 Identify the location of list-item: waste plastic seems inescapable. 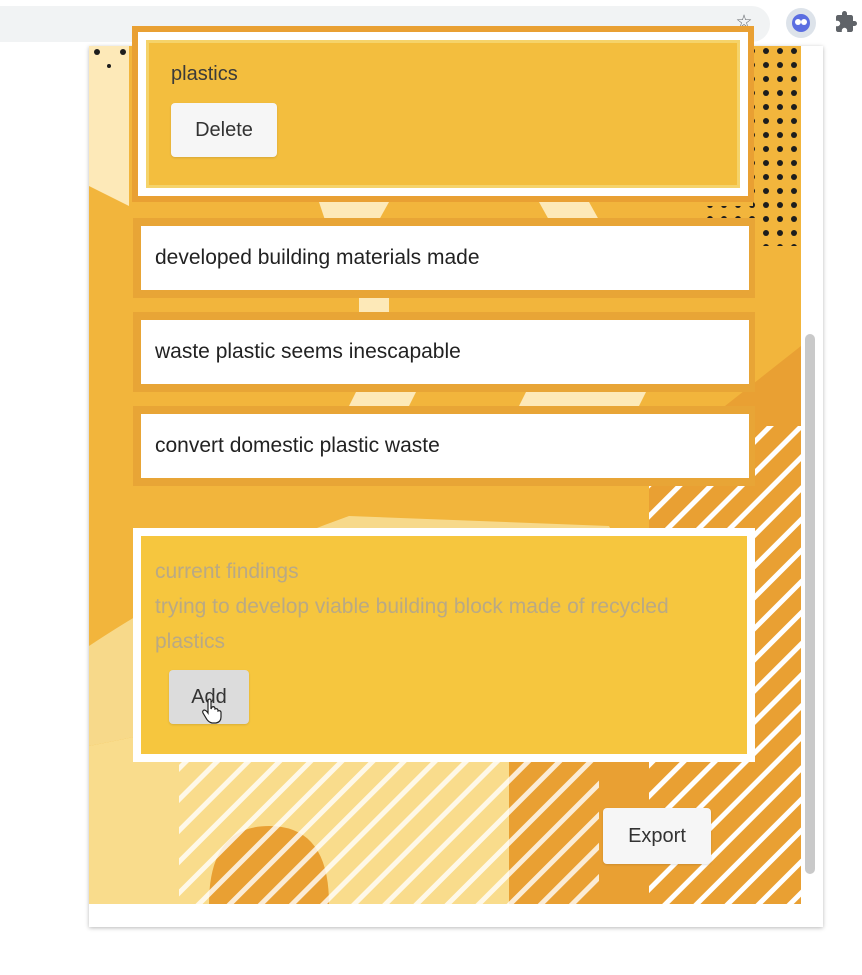
(444, 352).